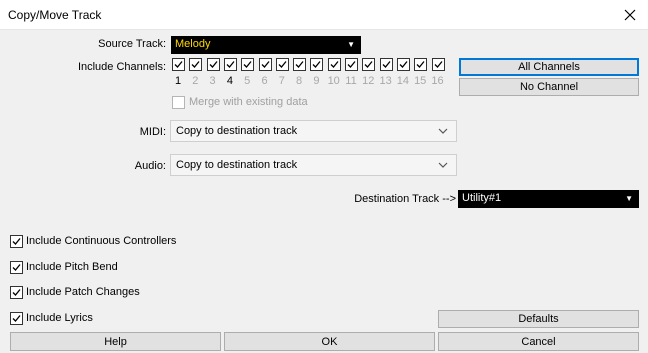 This screenshot has width=648, height=353. What do you see at coordinates (313, 165) in the screenshot?
I see `audio-select: Copy to destination track` at bounding box center [313, 165].